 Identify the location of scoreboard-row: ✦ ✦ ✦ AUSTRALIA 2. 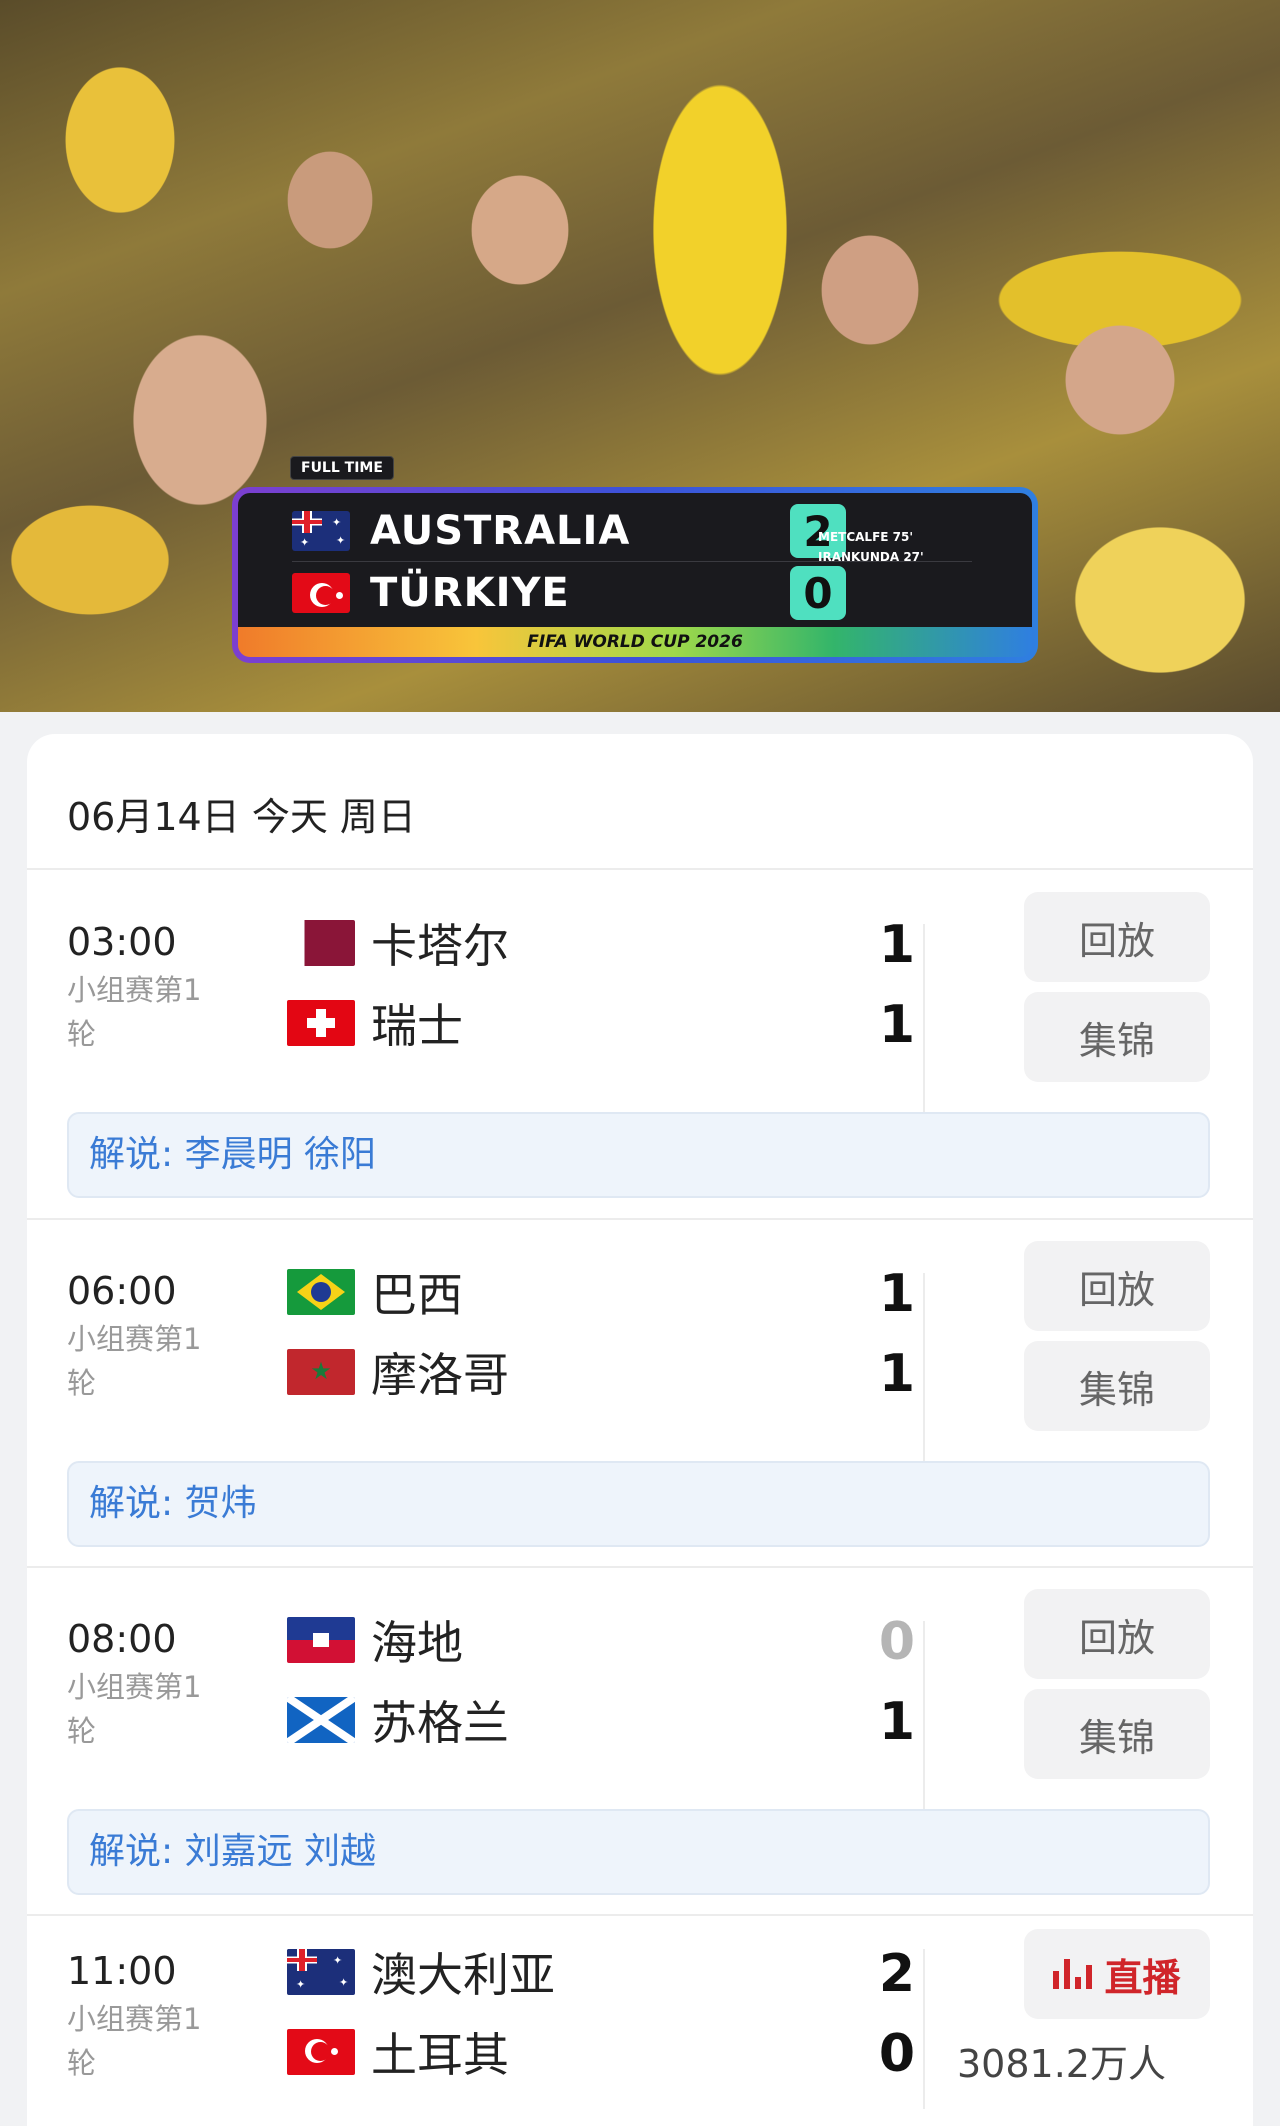
(569, 531).